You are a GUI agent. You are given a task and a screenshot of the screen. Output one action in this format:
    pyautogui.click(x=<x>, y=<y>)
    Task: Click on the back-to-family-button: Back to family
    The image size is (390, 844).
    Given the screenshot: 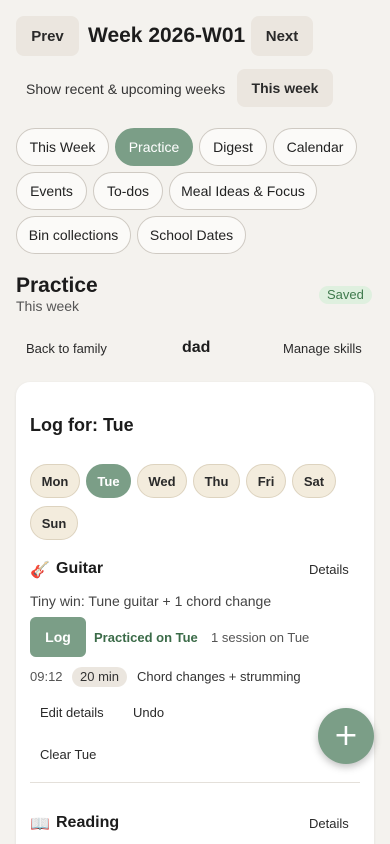 What is the action you would take?
    pyautogui.click(x=66, y=348)
    